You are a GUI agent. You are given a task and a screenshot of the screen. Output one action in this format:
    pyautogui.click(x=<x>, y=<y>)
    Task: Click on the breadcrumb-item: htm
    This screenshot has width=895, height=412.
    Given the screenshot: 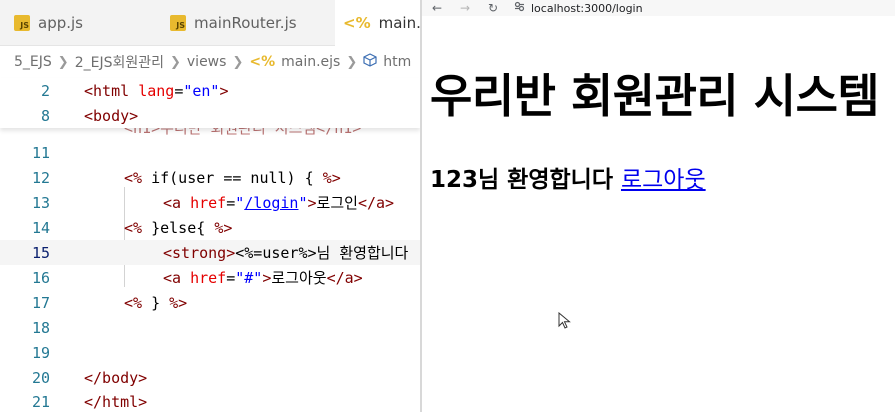 What is the action you would take?
    pyautogui.click(x=397, y=62)
    